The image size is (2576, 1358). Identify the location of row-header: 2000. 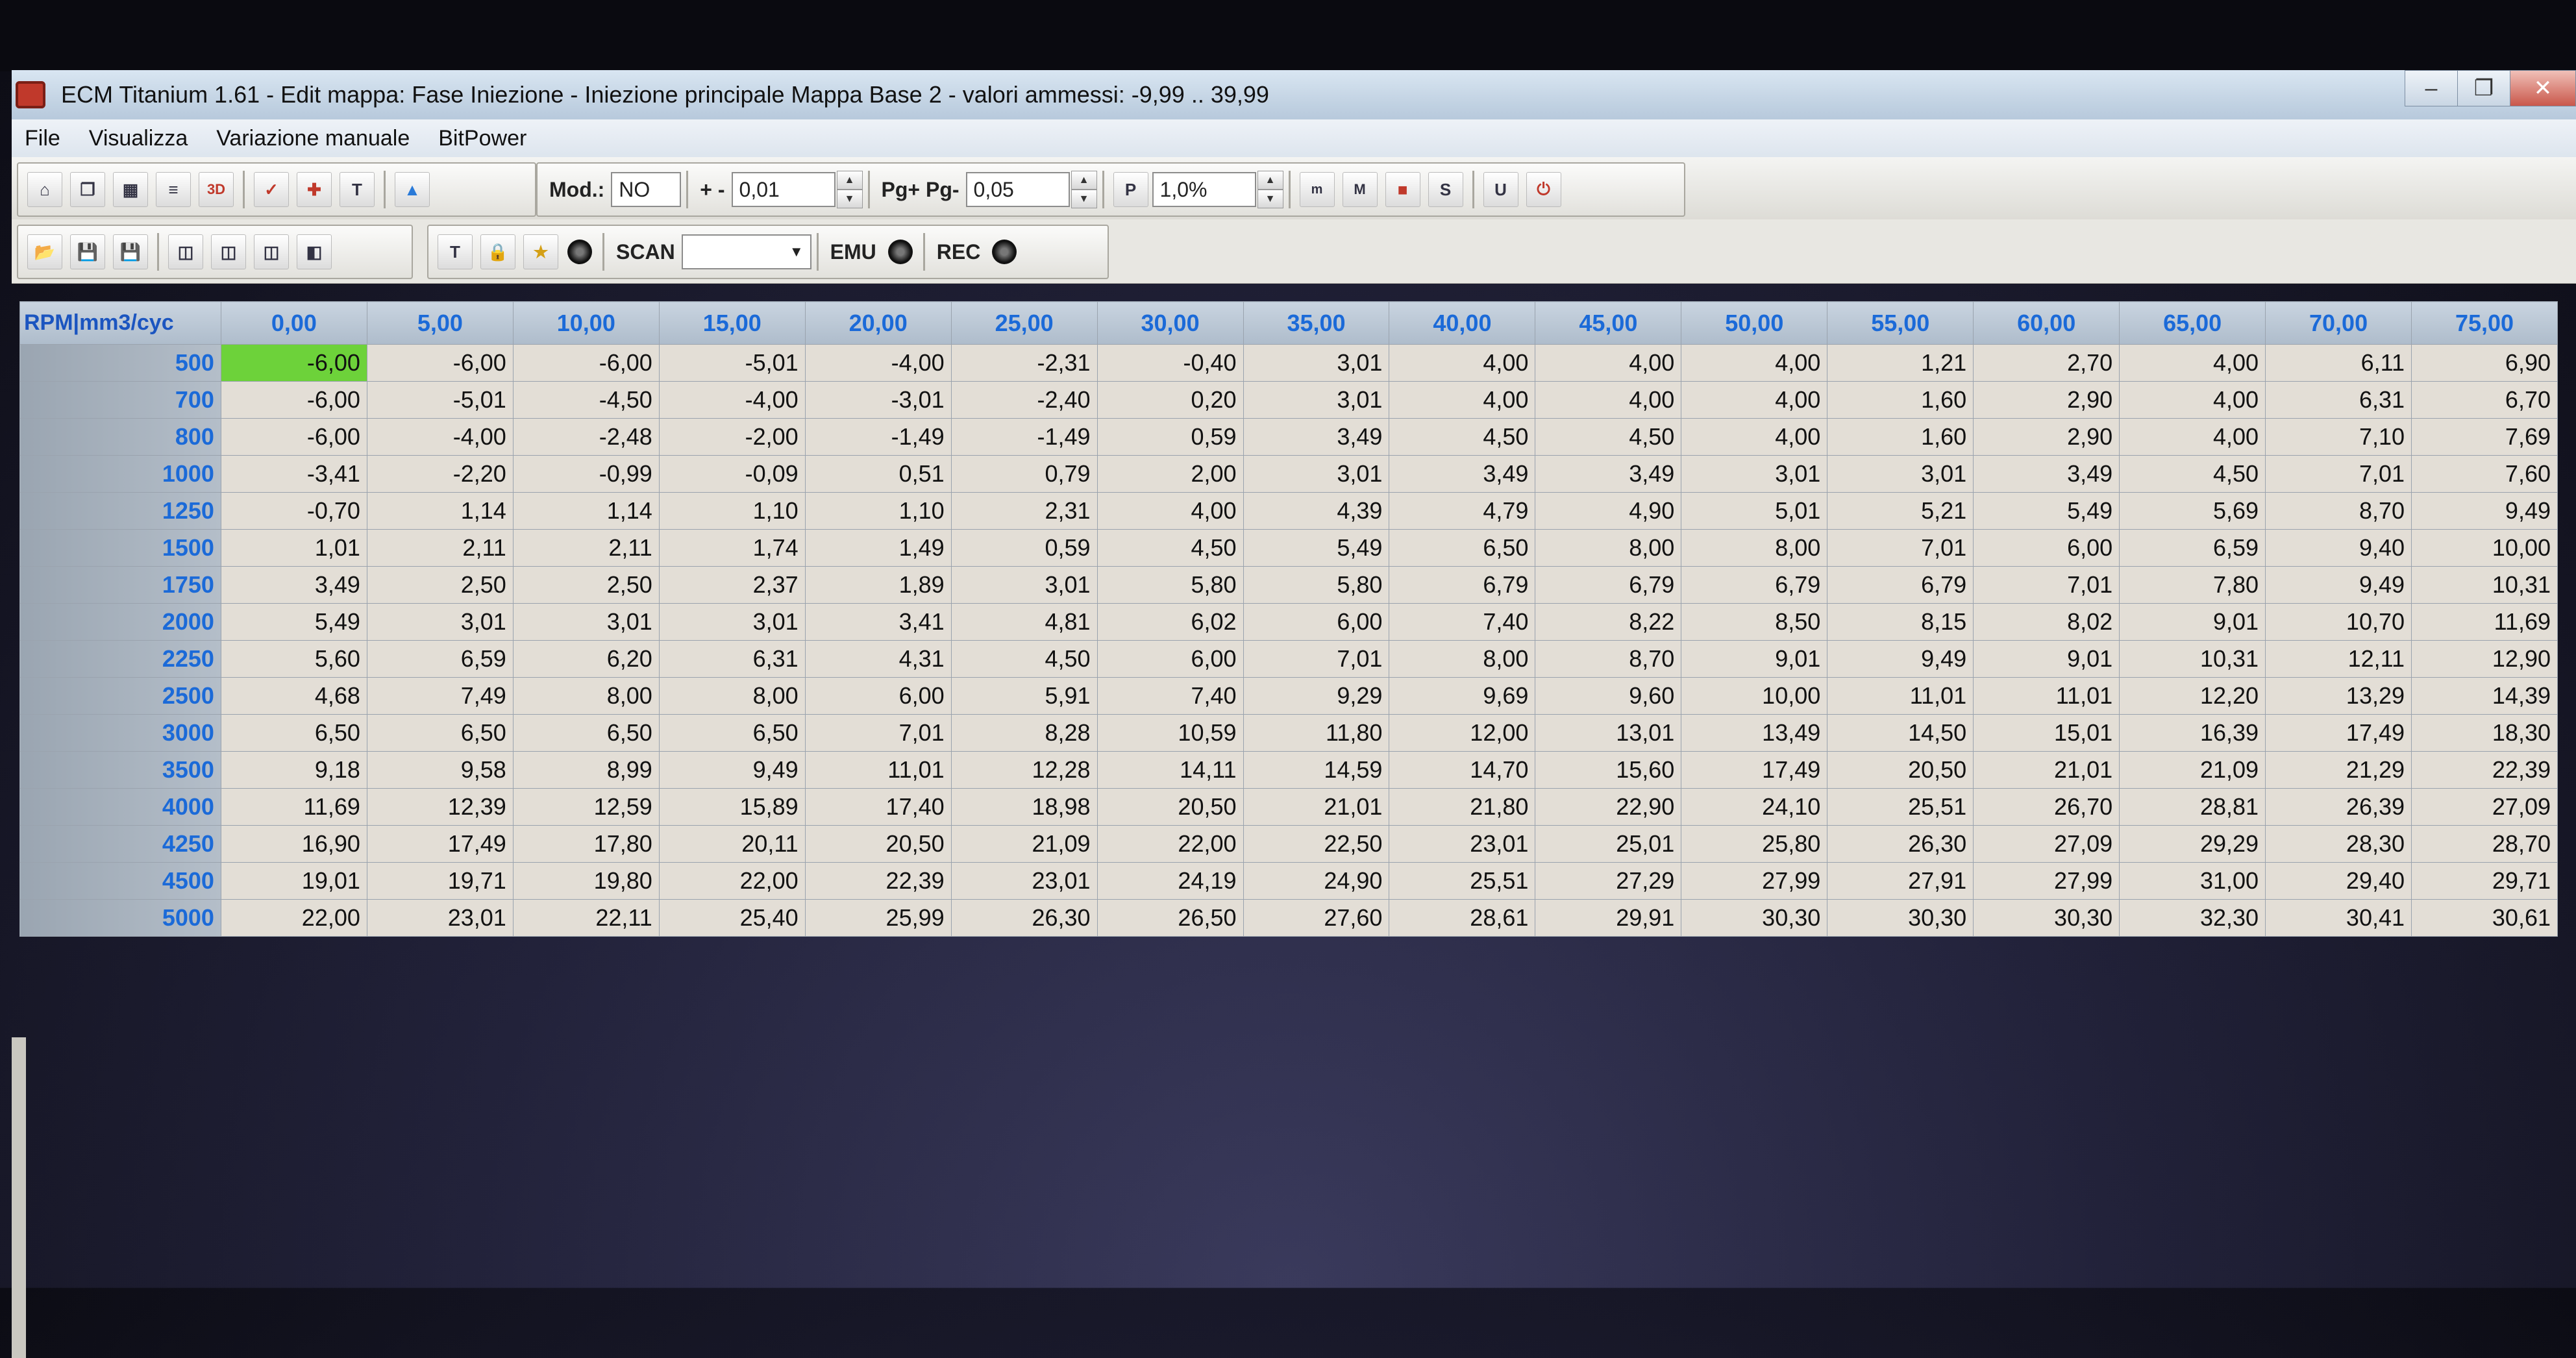
(120, 622).